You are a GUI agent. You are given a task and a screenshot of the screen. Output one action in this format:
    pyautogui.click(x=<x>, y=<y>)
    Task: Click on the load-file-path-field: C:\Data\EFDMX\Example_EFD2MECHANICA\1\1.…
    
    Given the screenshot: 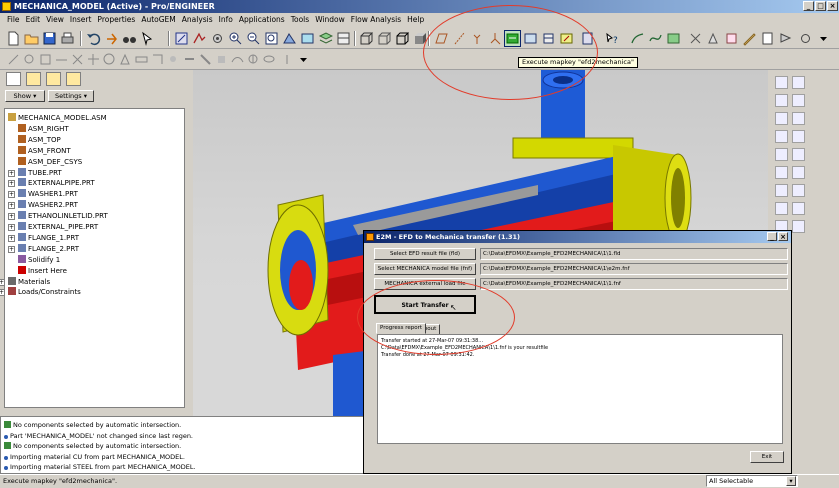 What is the action you would take?
    pyautogui.click(x=634, y=284)
    